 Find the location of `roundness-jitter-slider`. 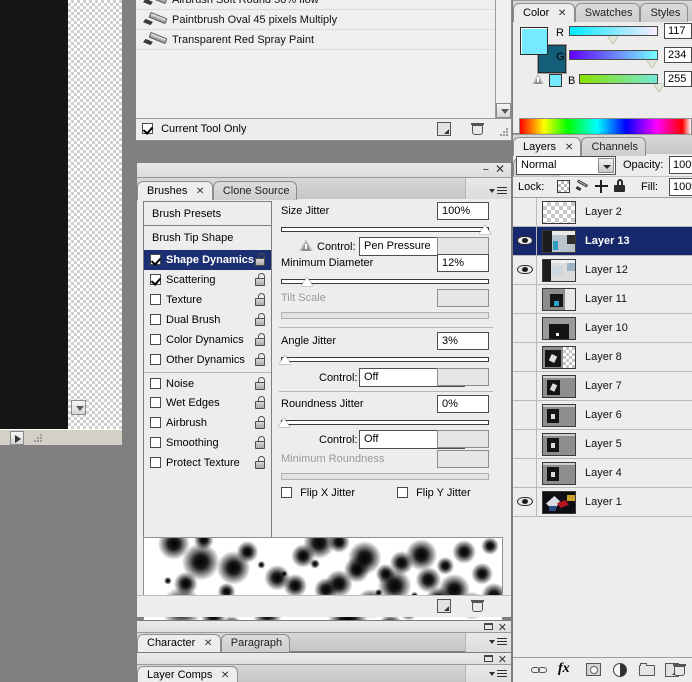

roundness-jitter-slider is located at coordinates (383, 422).